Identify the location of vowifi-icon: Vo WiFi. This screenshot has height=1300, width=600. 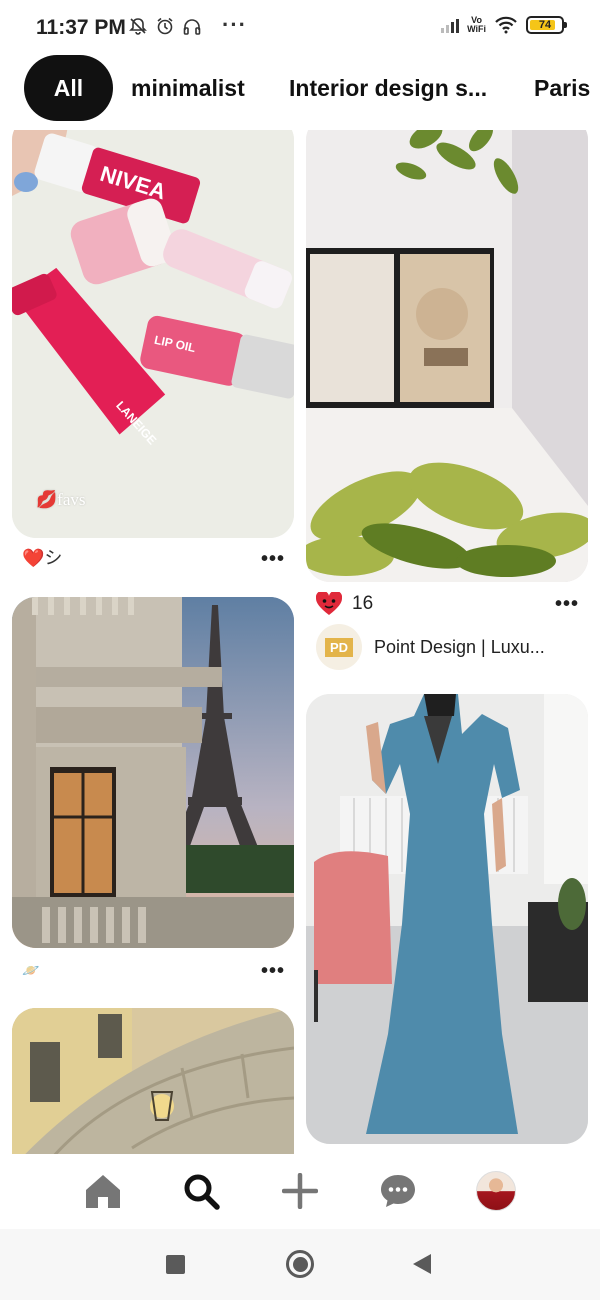
(476, 24).